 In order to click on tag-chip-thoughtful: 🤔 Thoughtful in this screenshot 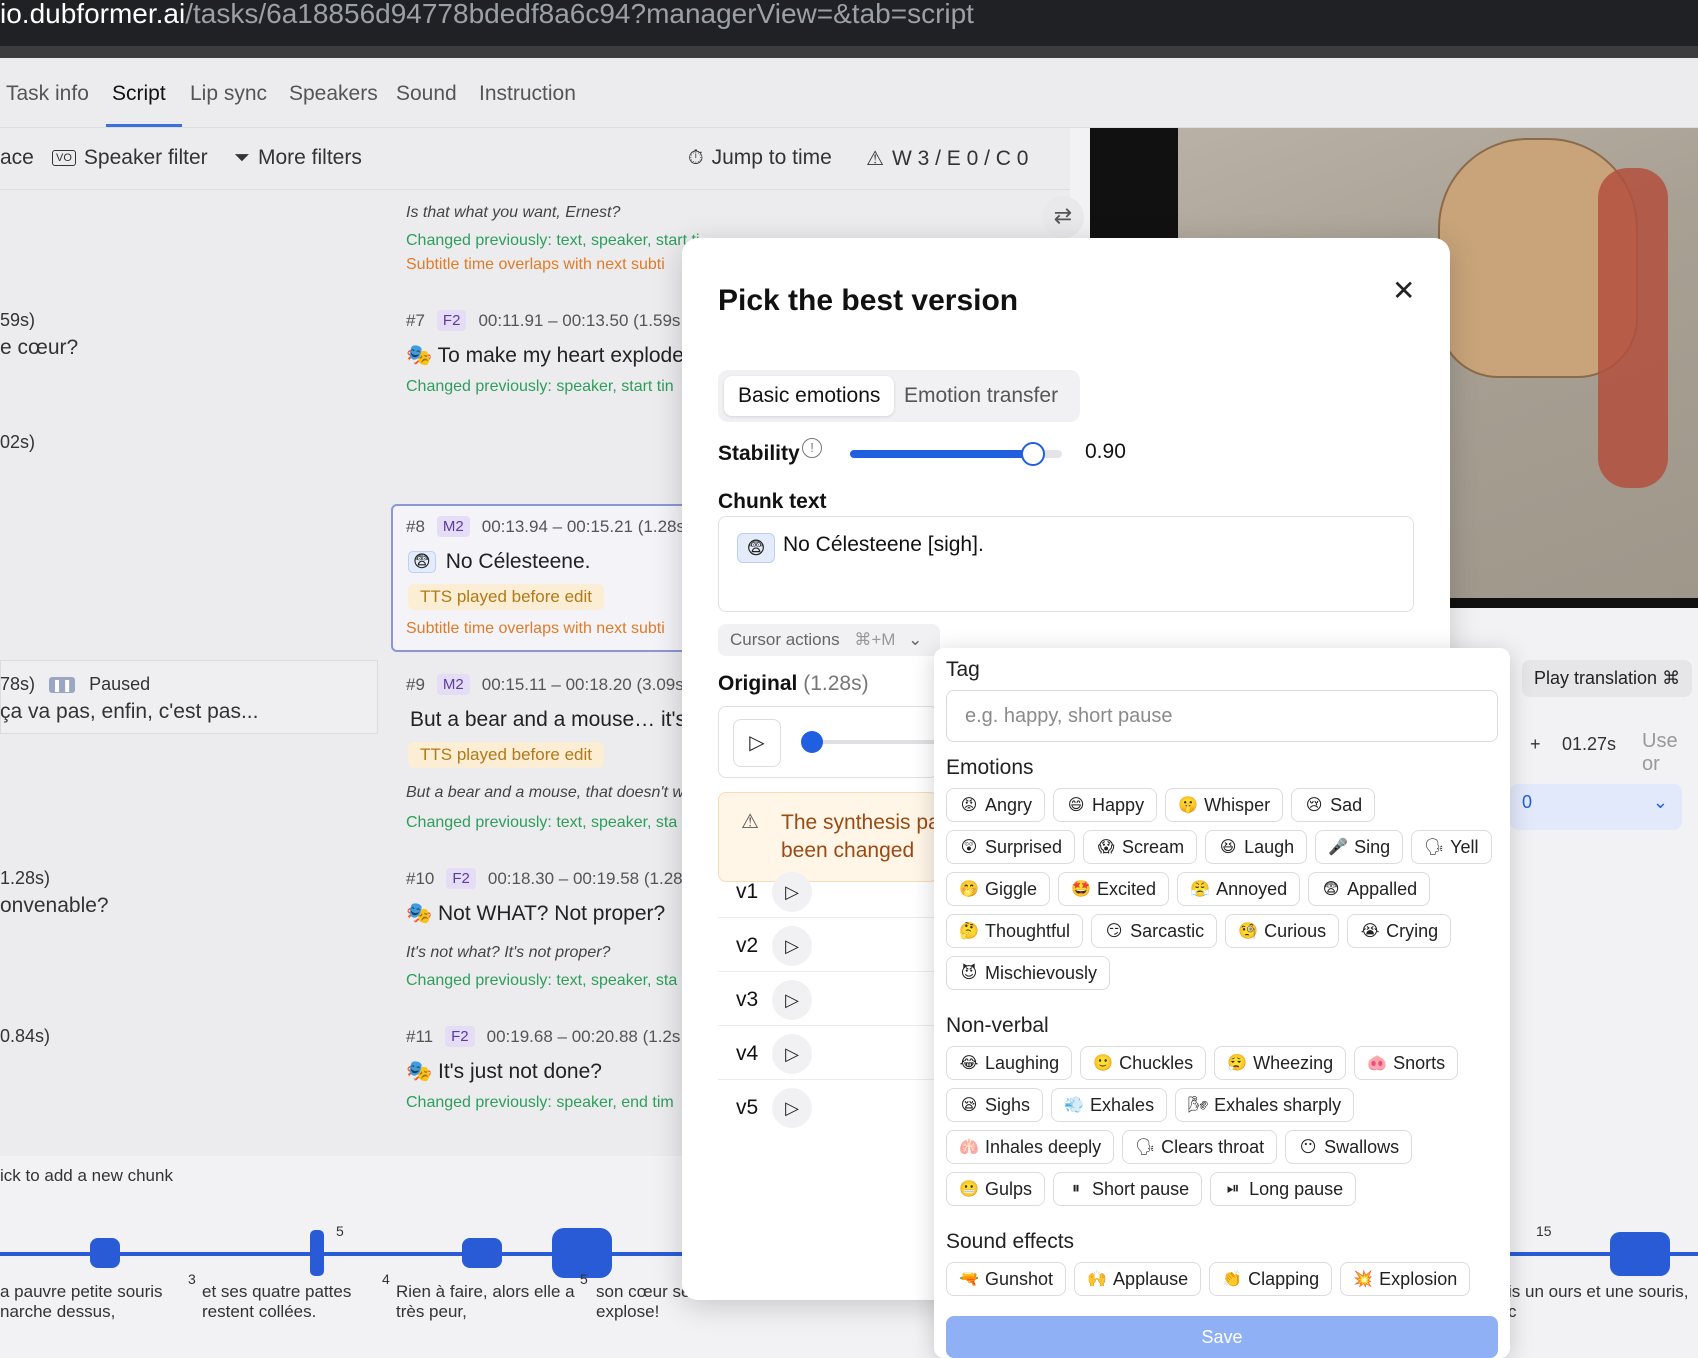, I will do `click(1015, 931)`.